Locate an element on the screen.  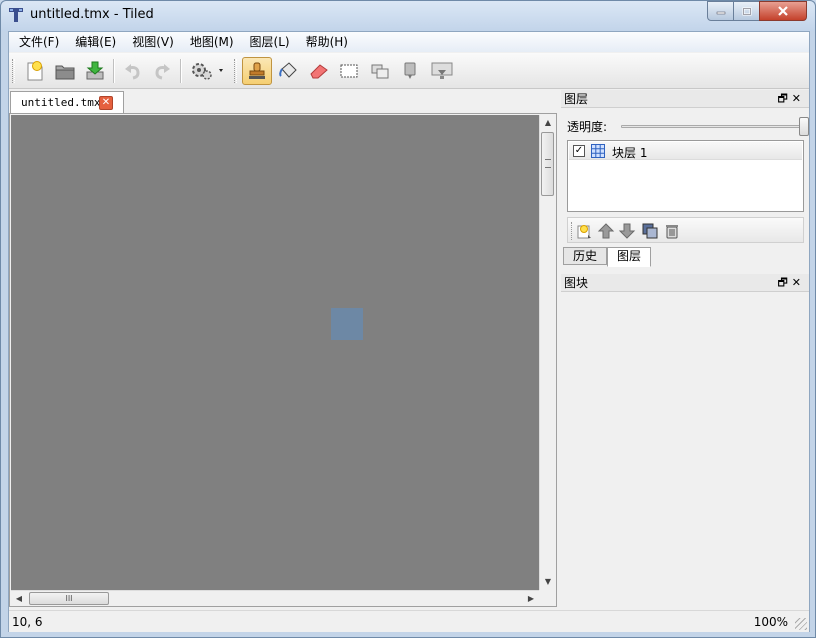
object-select-button is located at coordinates (410, 71).